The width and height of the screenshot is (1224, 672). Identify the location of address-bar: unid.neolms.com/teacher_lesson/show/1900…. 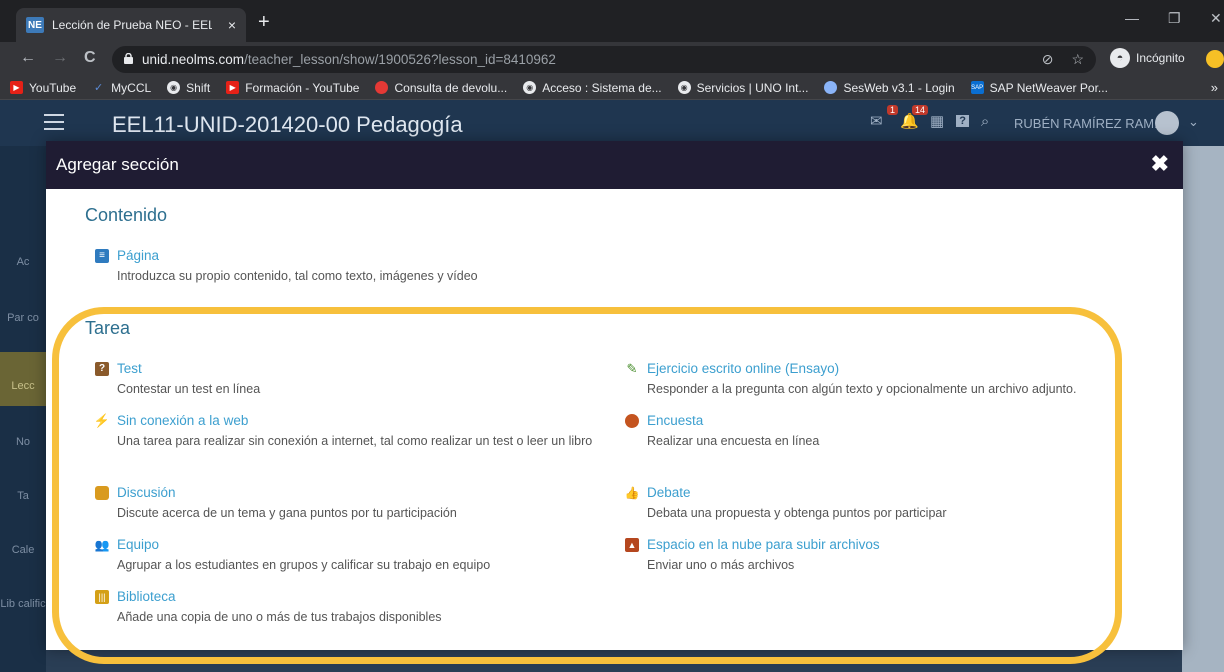
(604, 59).